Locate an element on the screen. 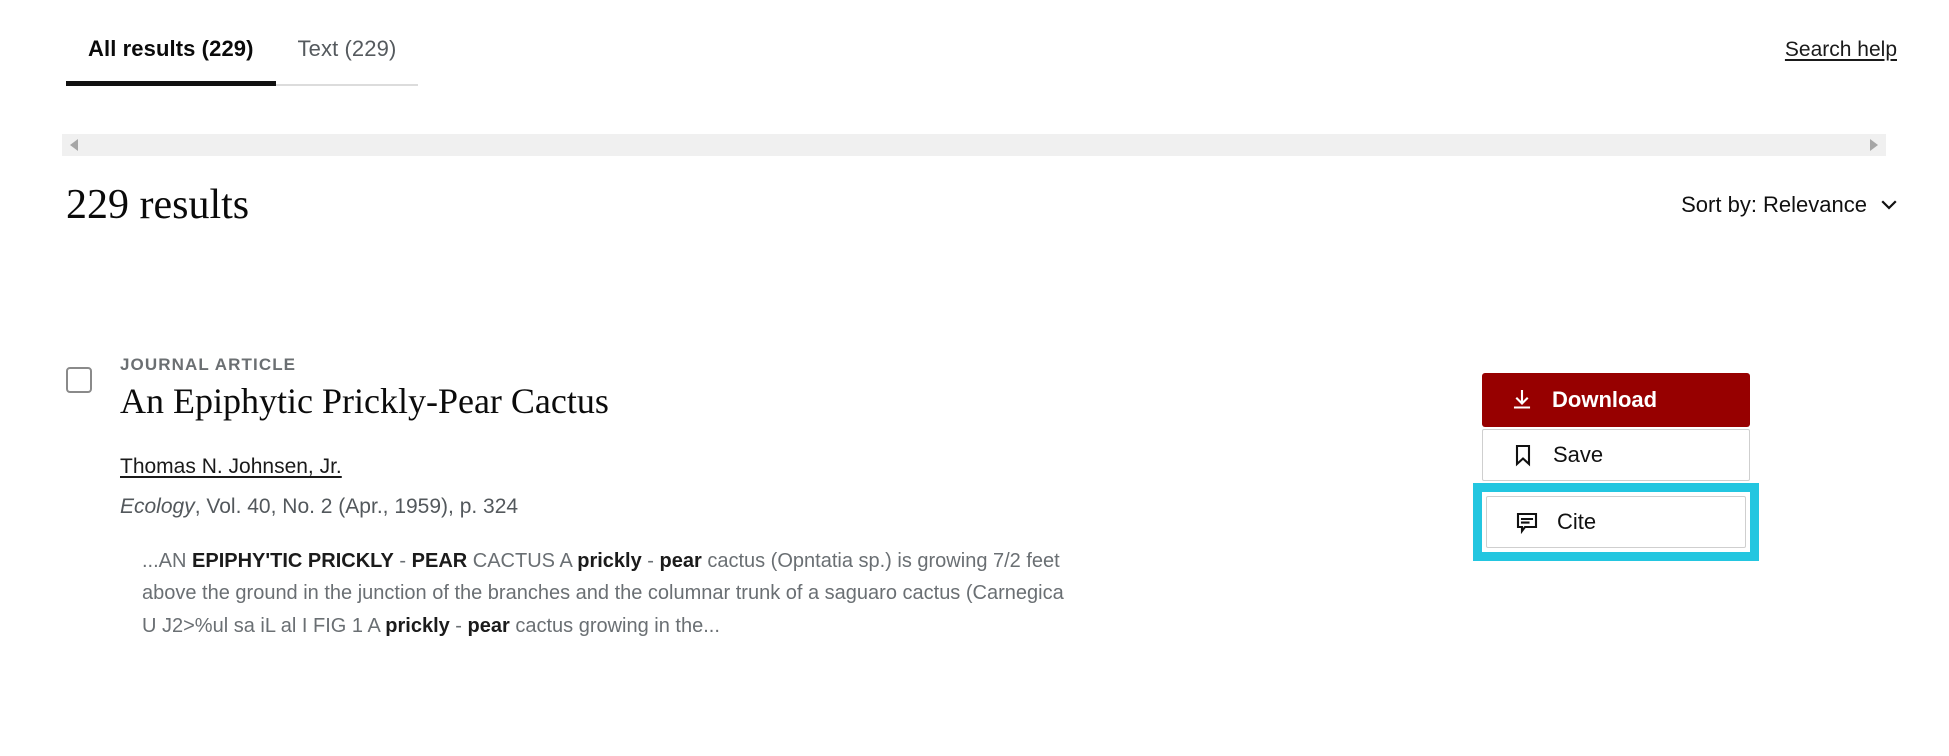  download-icon is located at coordinates (1522, 399).